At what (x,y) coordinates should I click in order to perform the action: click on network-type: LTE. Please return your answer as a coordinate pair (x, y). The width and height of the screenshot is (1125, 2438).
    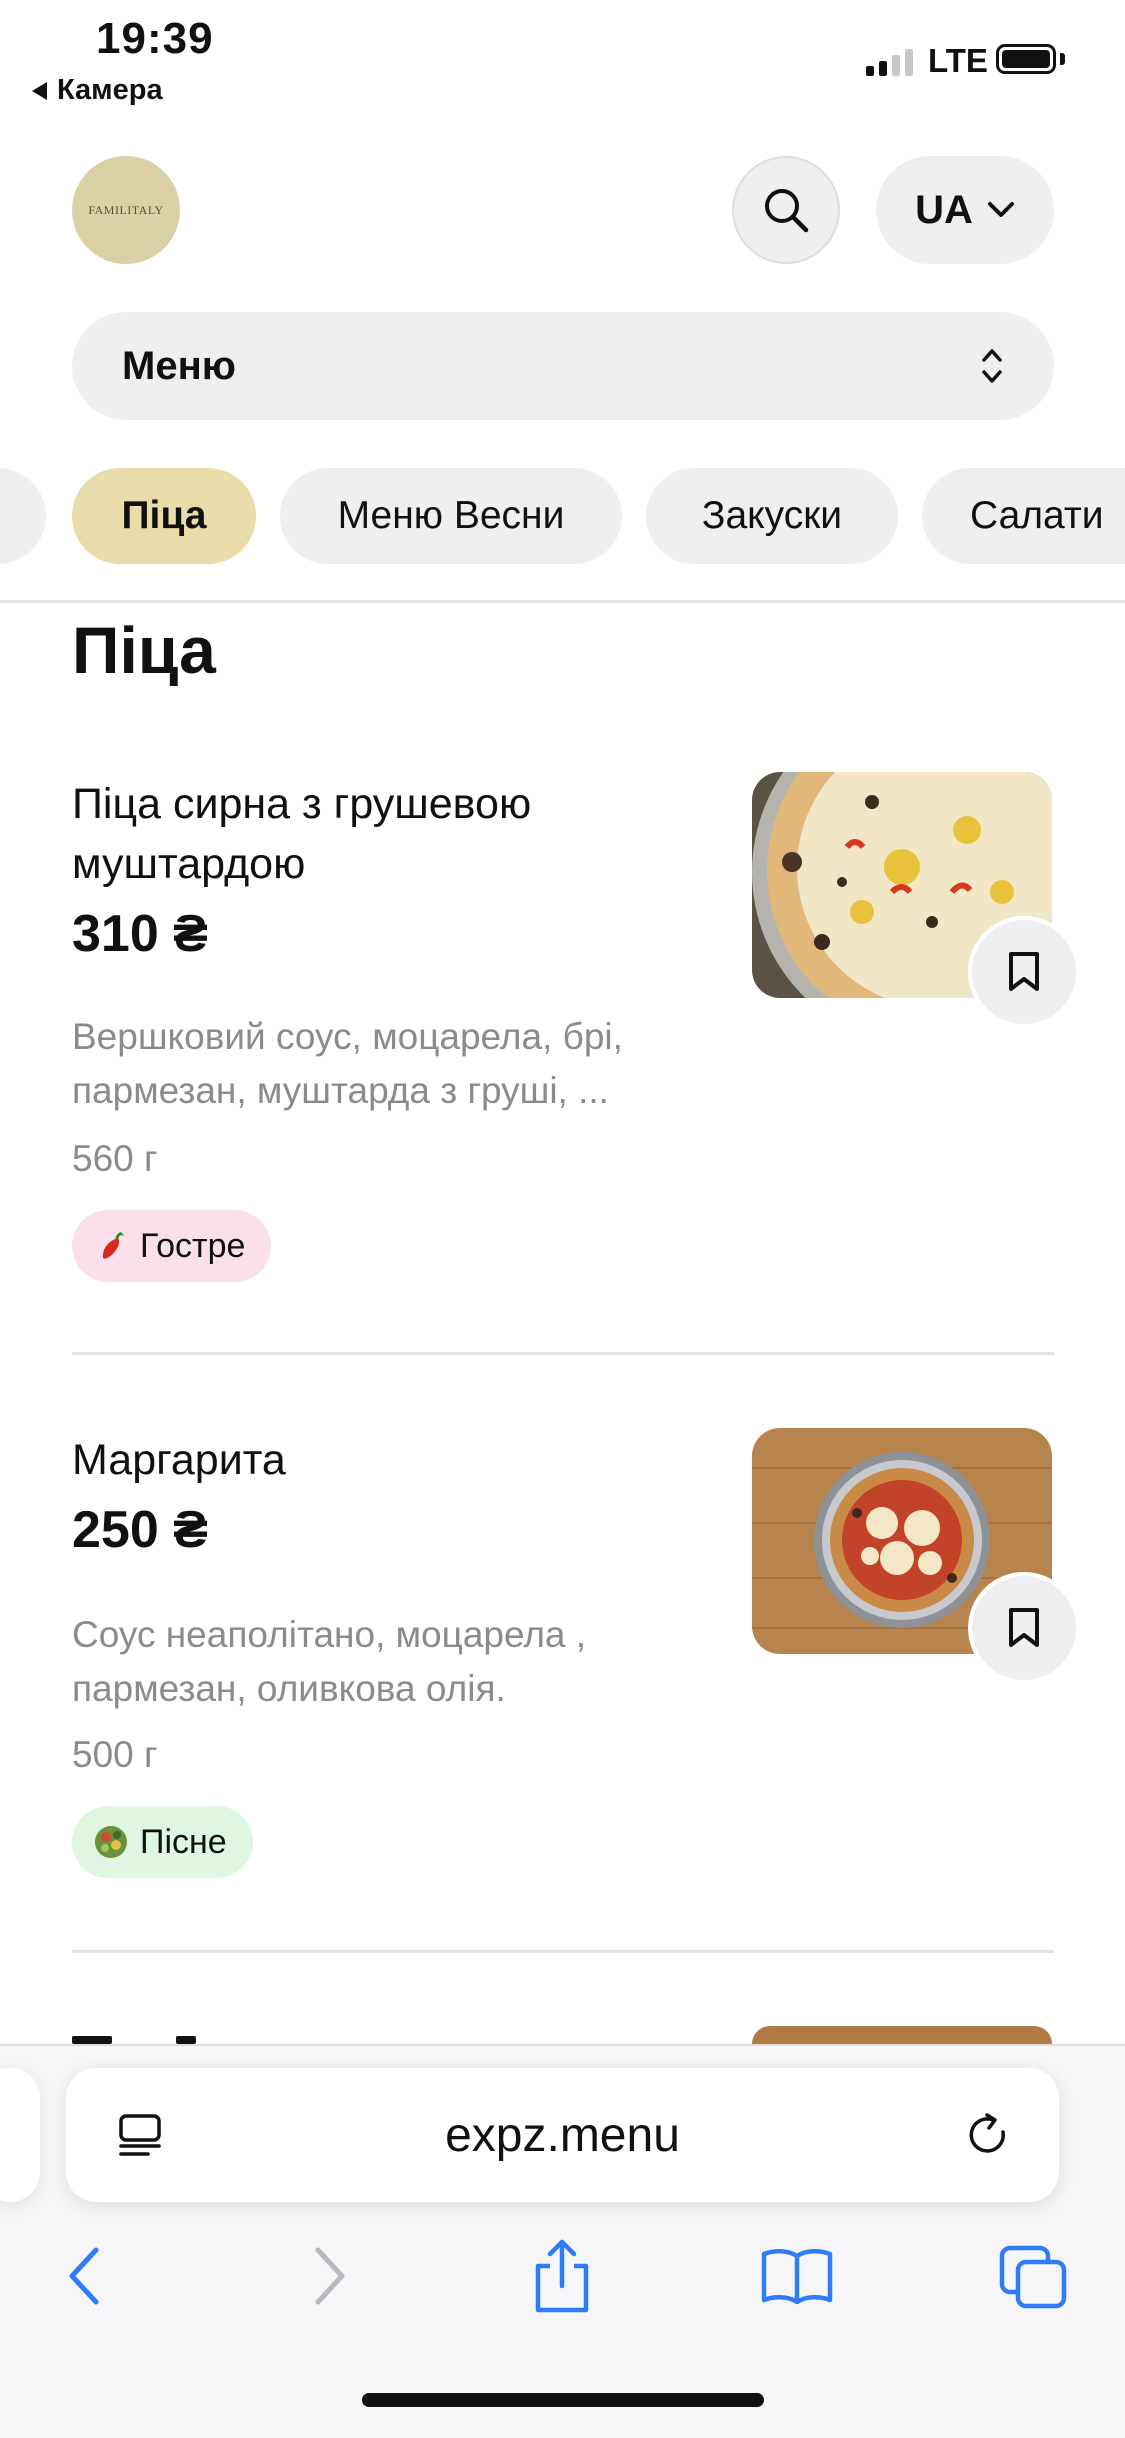
    Looking at the image, I should click on (958, 60).